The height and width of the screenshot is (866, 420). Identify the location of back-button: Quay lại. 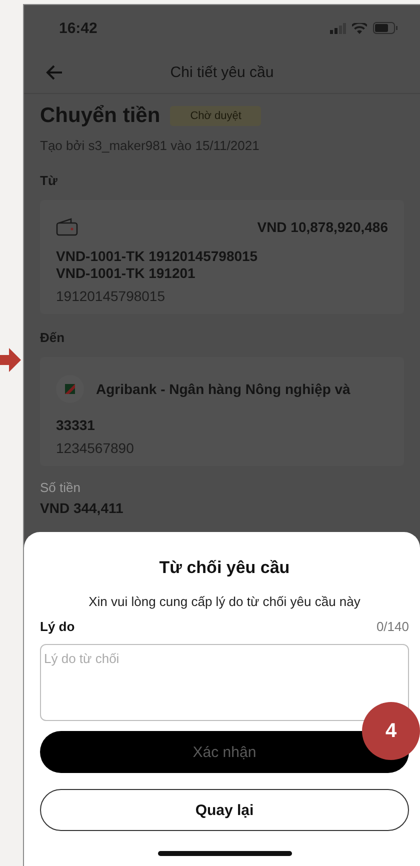
(224, 810).